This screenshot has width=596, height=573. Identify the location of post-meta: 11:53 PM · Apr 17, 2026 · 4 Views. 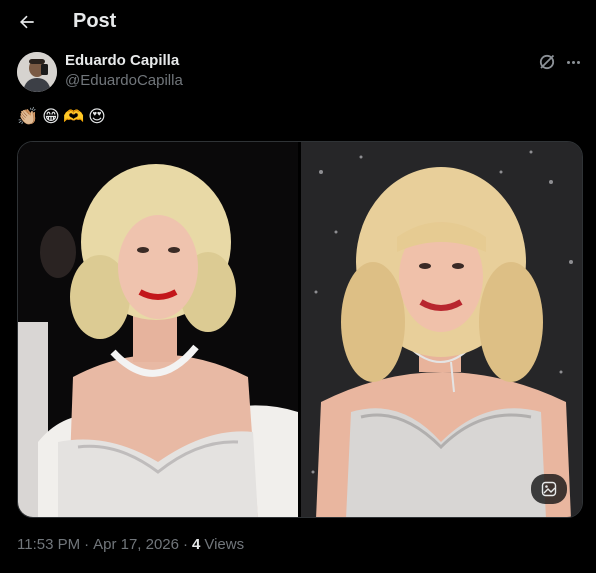
(130, 544).